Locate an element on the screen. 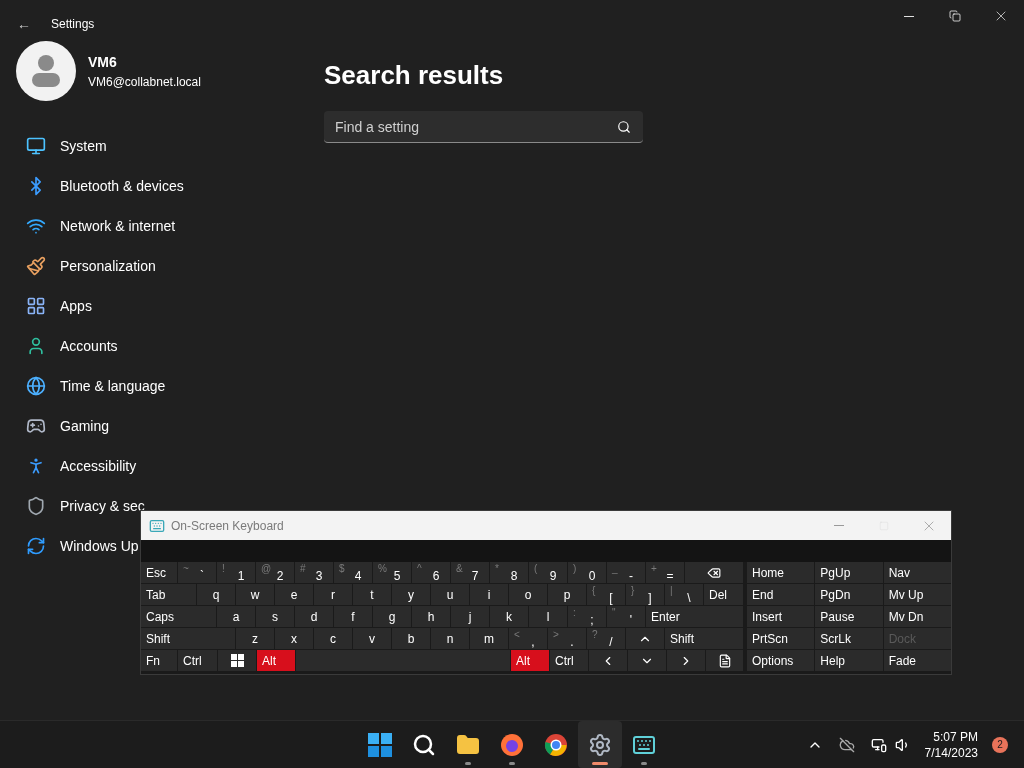  window-title: Settings is located at coordinates (73, 24).